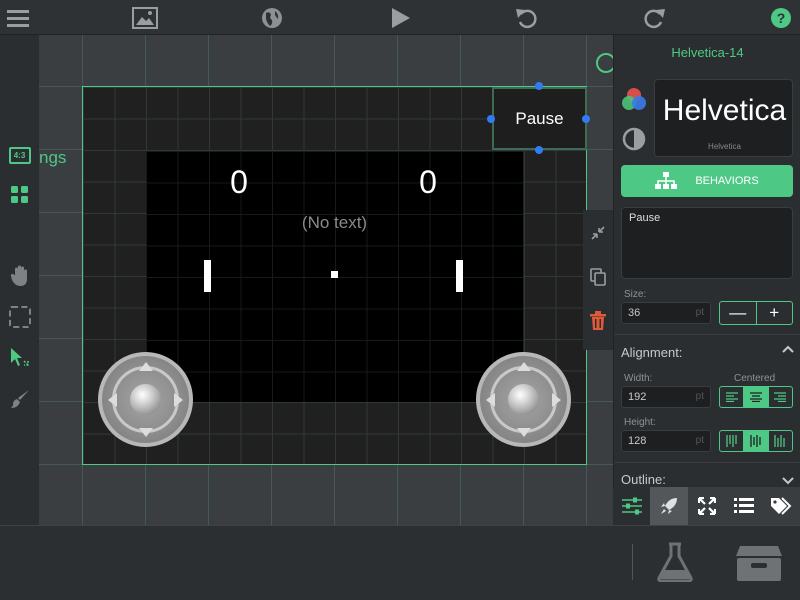 The width and height of the screenshot is (800, 600). I want to click on score-left: 0, so click(239, 182).